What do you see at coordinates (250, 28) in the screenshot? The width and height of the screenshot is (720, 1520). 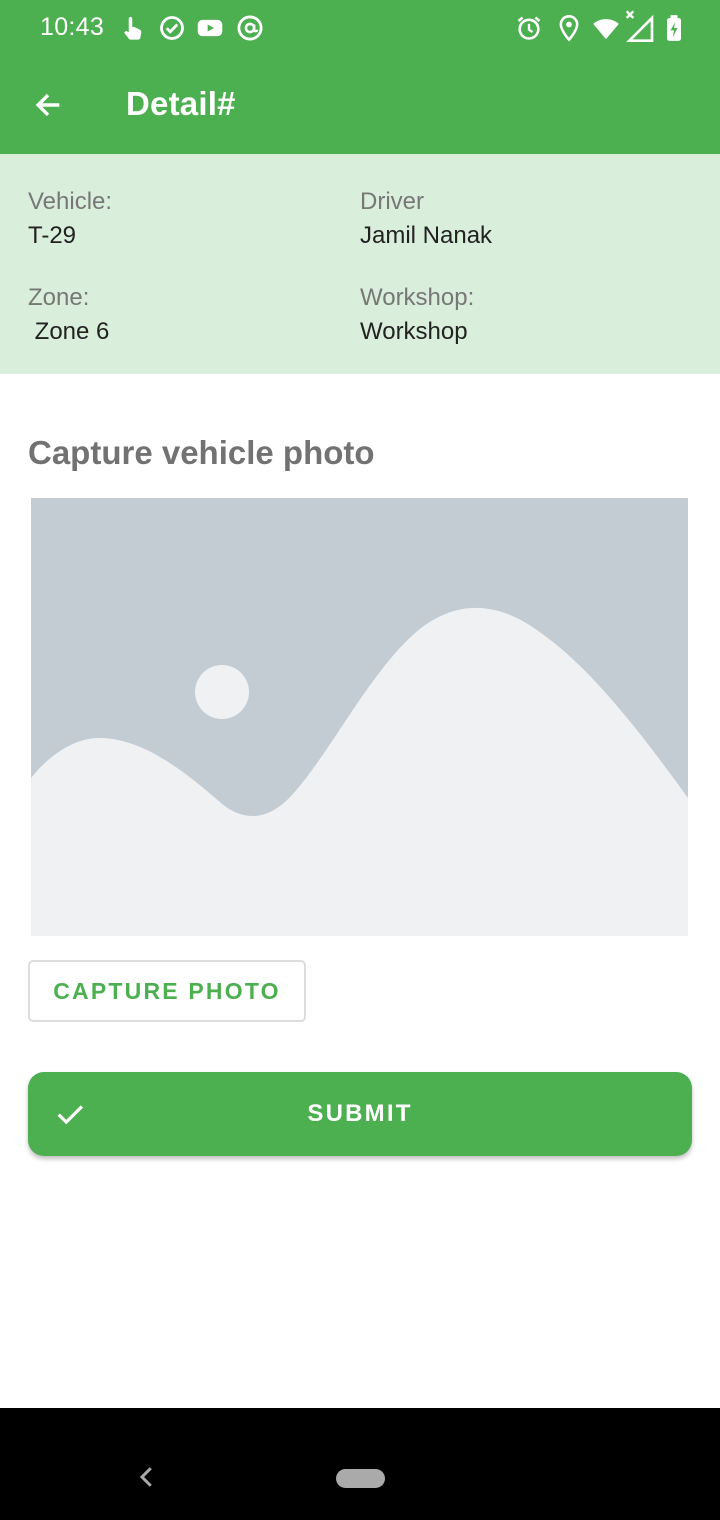 I see `at-sign-icon` at bounding box center [250, 28].